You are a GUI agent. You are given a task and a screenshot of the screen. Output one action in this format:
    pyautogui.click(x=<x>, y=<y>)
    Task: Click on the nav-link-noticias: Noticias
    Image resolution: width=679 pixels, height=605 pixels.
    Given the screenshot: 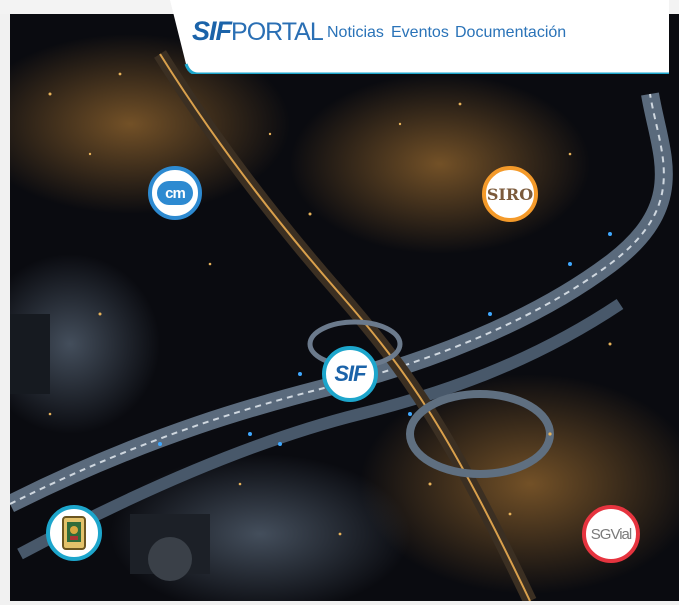 What is the action you would take?
    pyautogui.click(x=355, y=33)
    